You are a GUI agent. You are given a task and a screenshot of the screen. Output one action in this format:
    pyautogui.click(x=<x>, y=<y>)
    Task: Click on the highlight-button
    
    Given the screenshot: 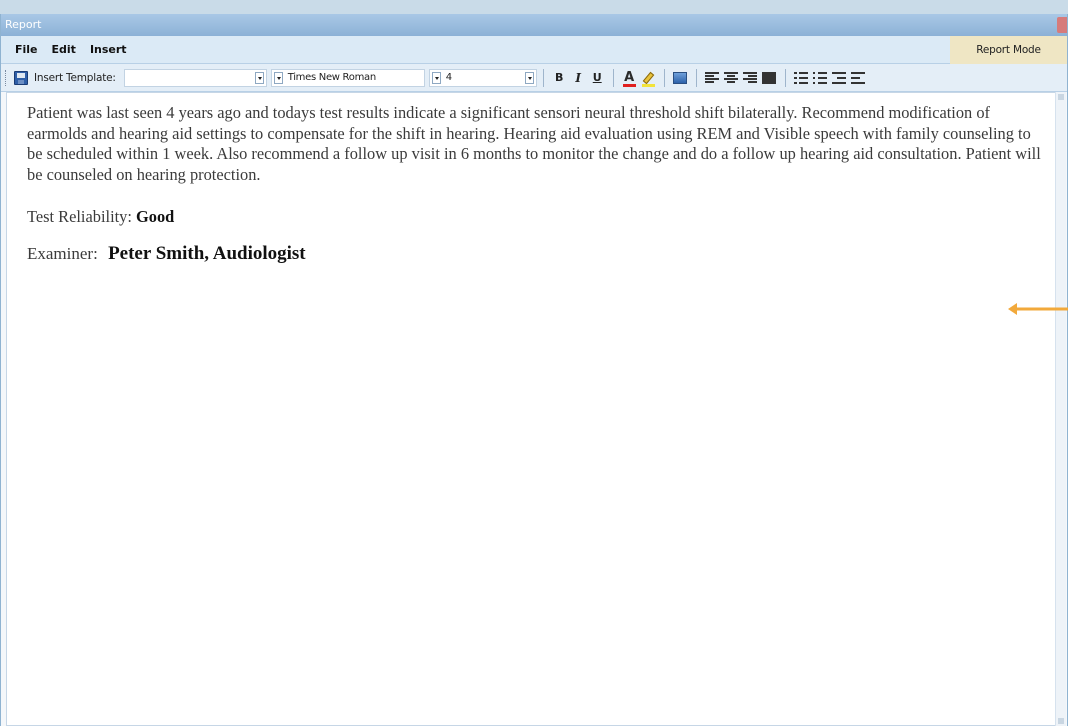 What is the action you would take?
    pyautogui.click(x=648, y=78)
    